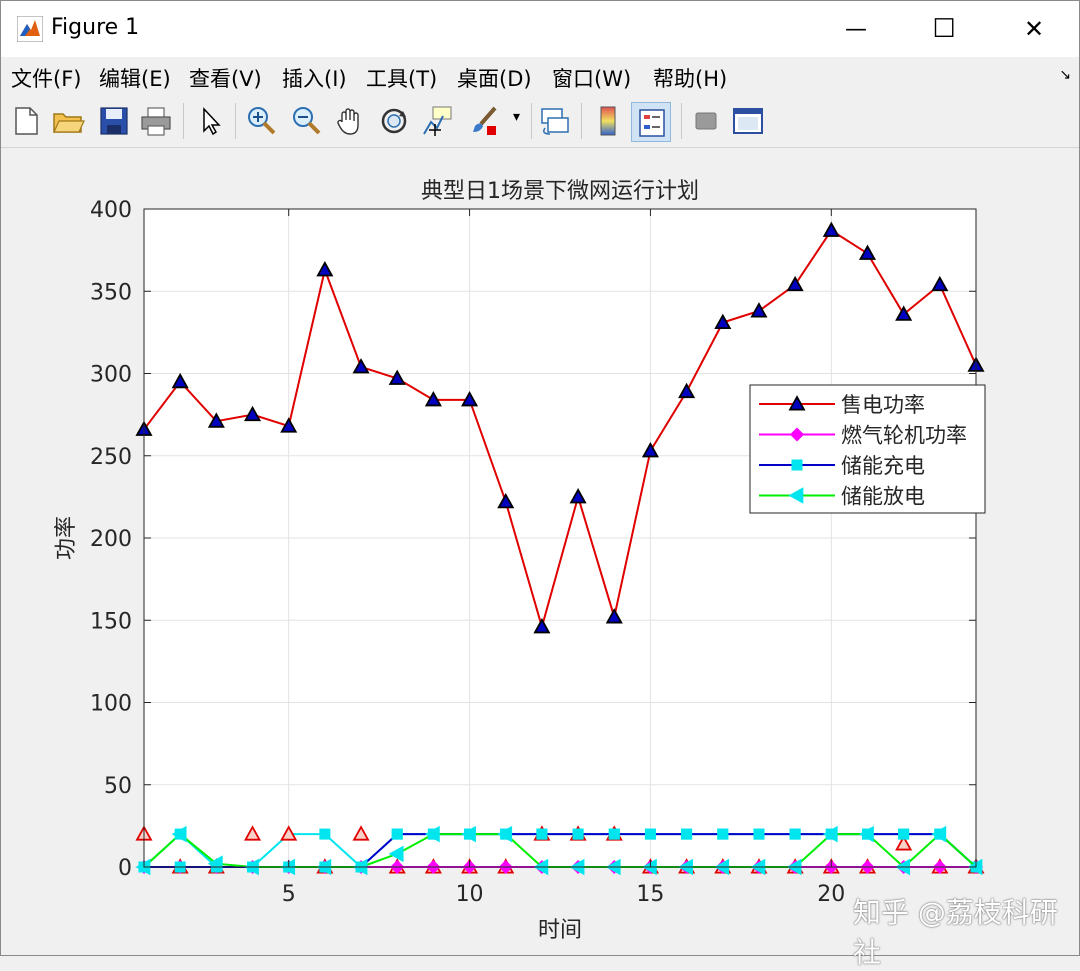 The image size is (1080, 971). What do you see at coordinates (883, 497) in the screenshot?
I see `legend-label: 储能放电` at bounding box center [883, 497].